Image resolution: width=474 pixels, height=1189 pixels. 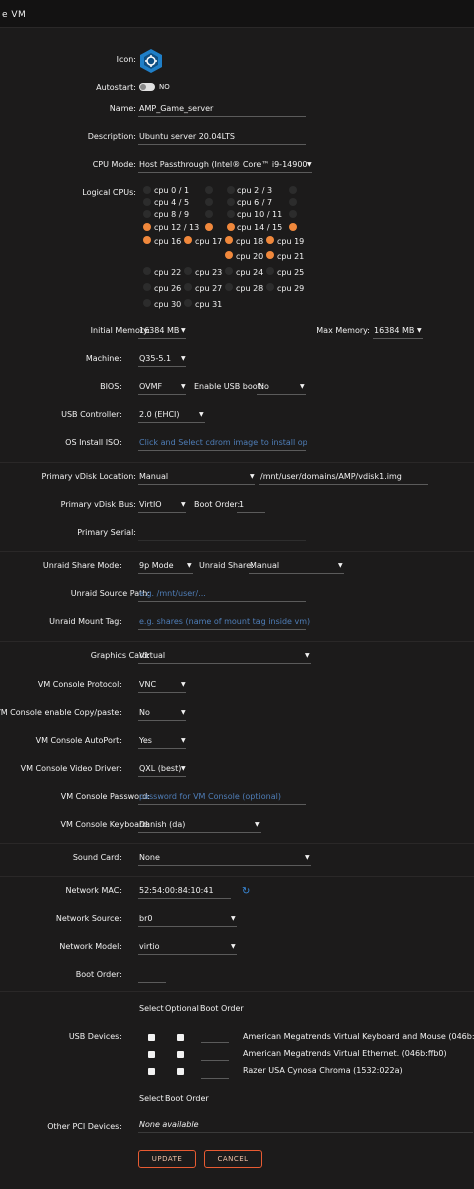 What do you see at coordinates (147, 227) in the screenshot?
I see `cpu-12-13-toggle` at bounding box center [147, 227].